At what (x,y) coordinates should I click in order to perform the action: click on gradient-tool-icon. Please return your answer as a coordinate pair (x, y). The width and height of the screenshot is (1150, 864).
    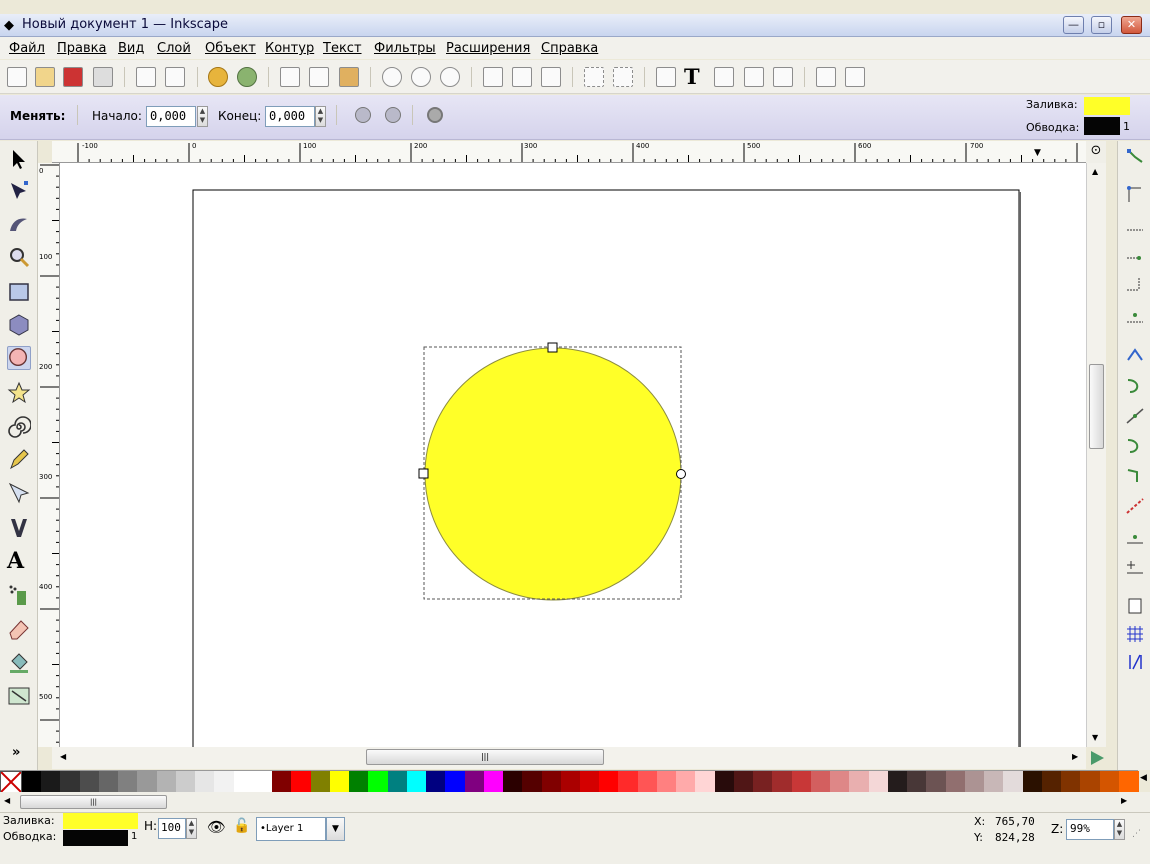
    Looking at the image, I should click on (19, 696).